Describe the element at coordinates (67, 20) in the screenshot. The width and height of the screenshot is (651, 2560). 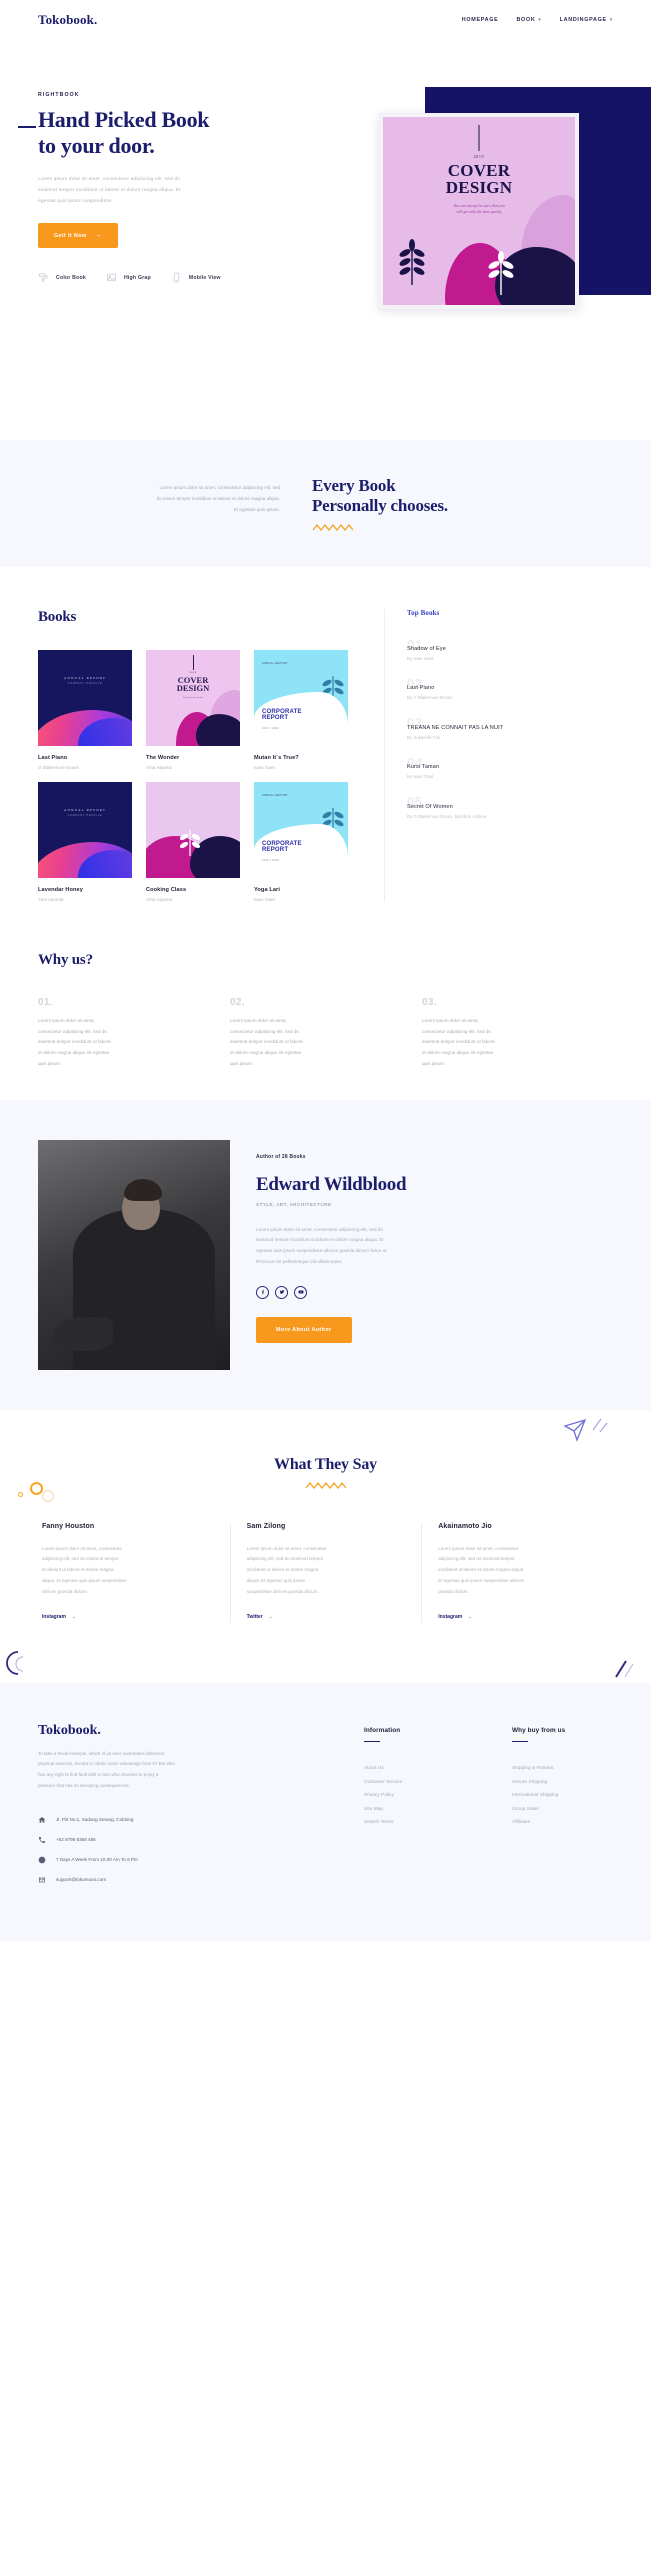
I see `site-logo: Tokobook.` at that location.